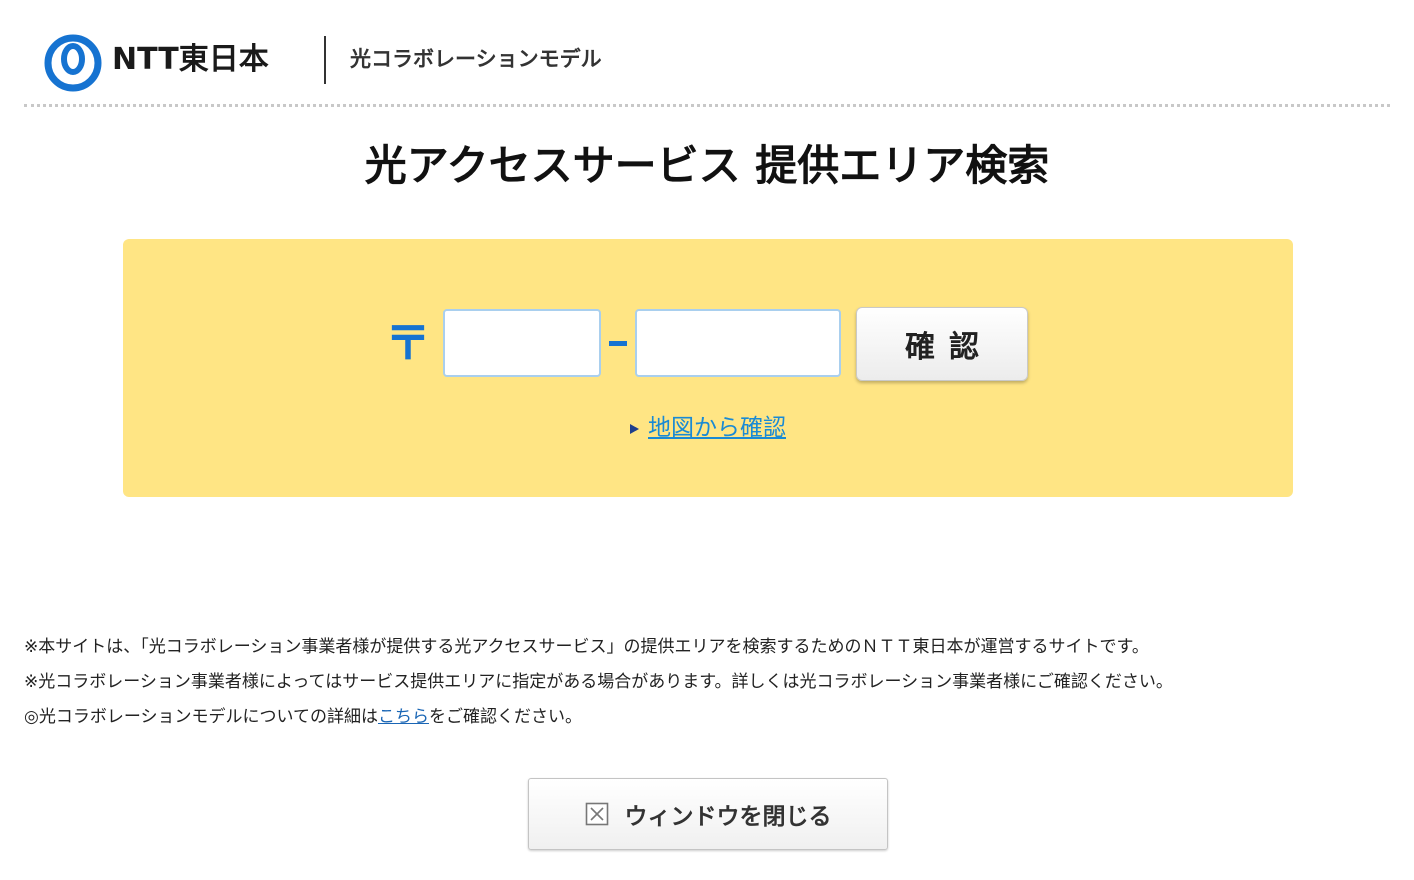  I want to click on postal-mark-icon: 〒, so click(408, 343).